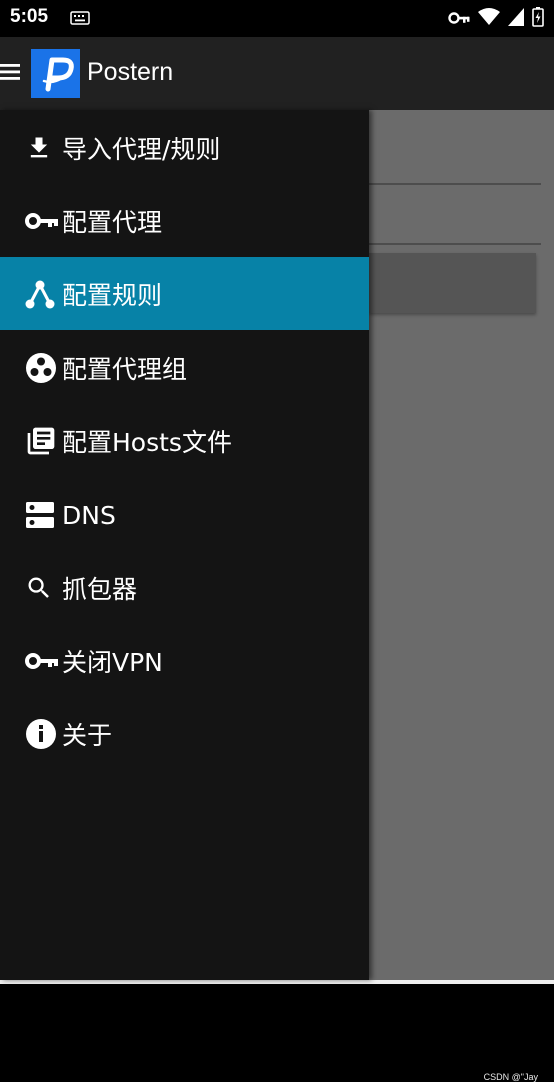 The width and height of the screenshot is (554, 1082). I want to click on bottom-edge, so click(277, 982).